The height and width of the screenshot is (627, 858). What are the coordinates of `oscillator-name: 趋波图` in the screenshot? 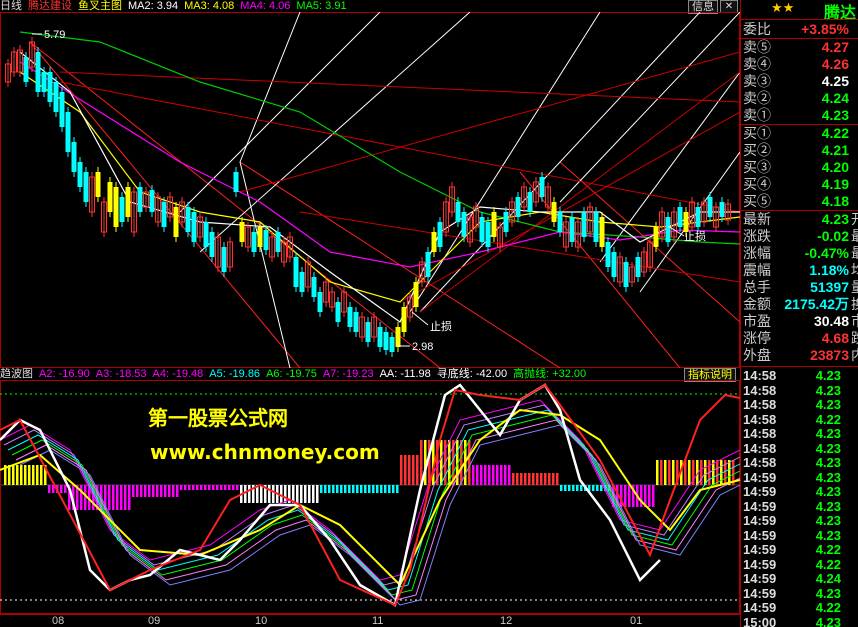 It's located at (16, 374).